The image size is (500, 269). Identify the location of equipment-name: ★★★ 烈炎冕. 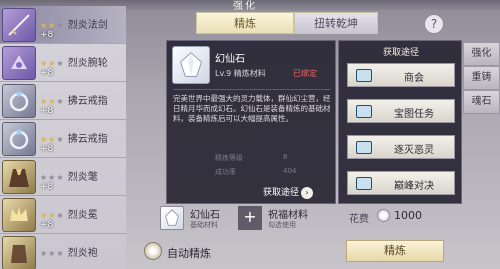
(69, 213).